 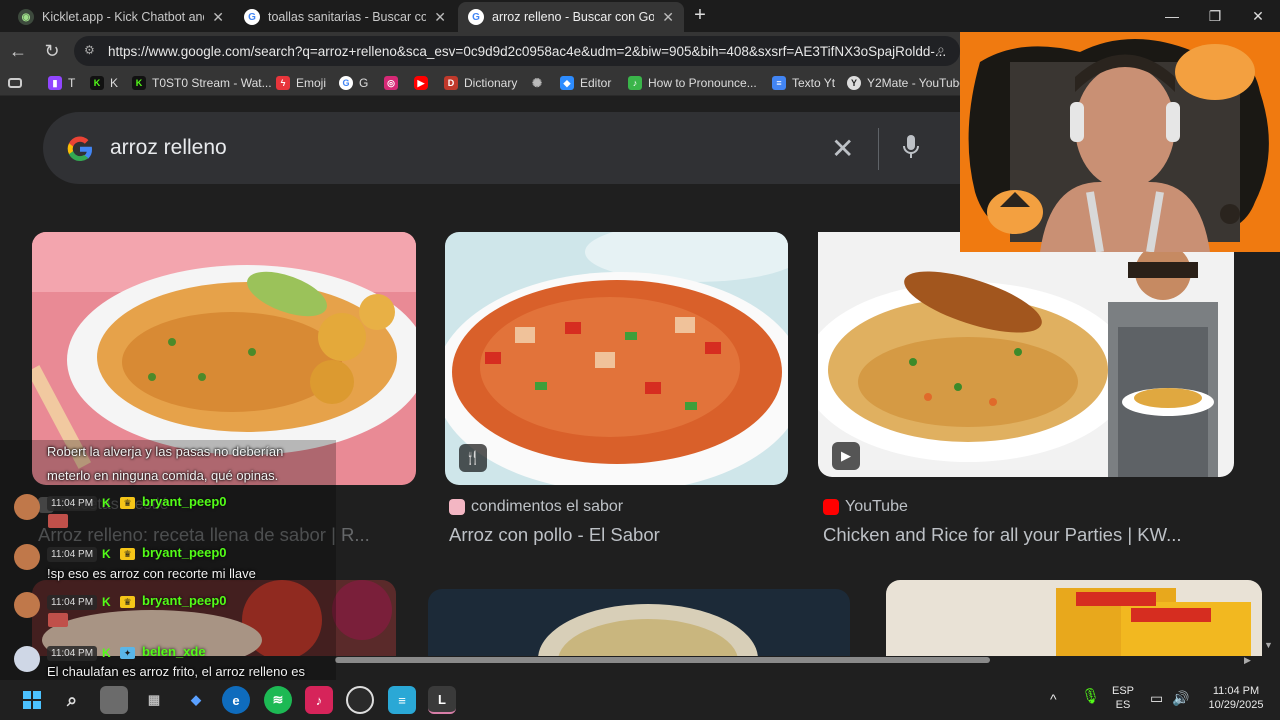 What do you see at coordinates (854, 83) in the screenshot?
I see `y2mate-icon: Y` at bounding box center [854, 83].